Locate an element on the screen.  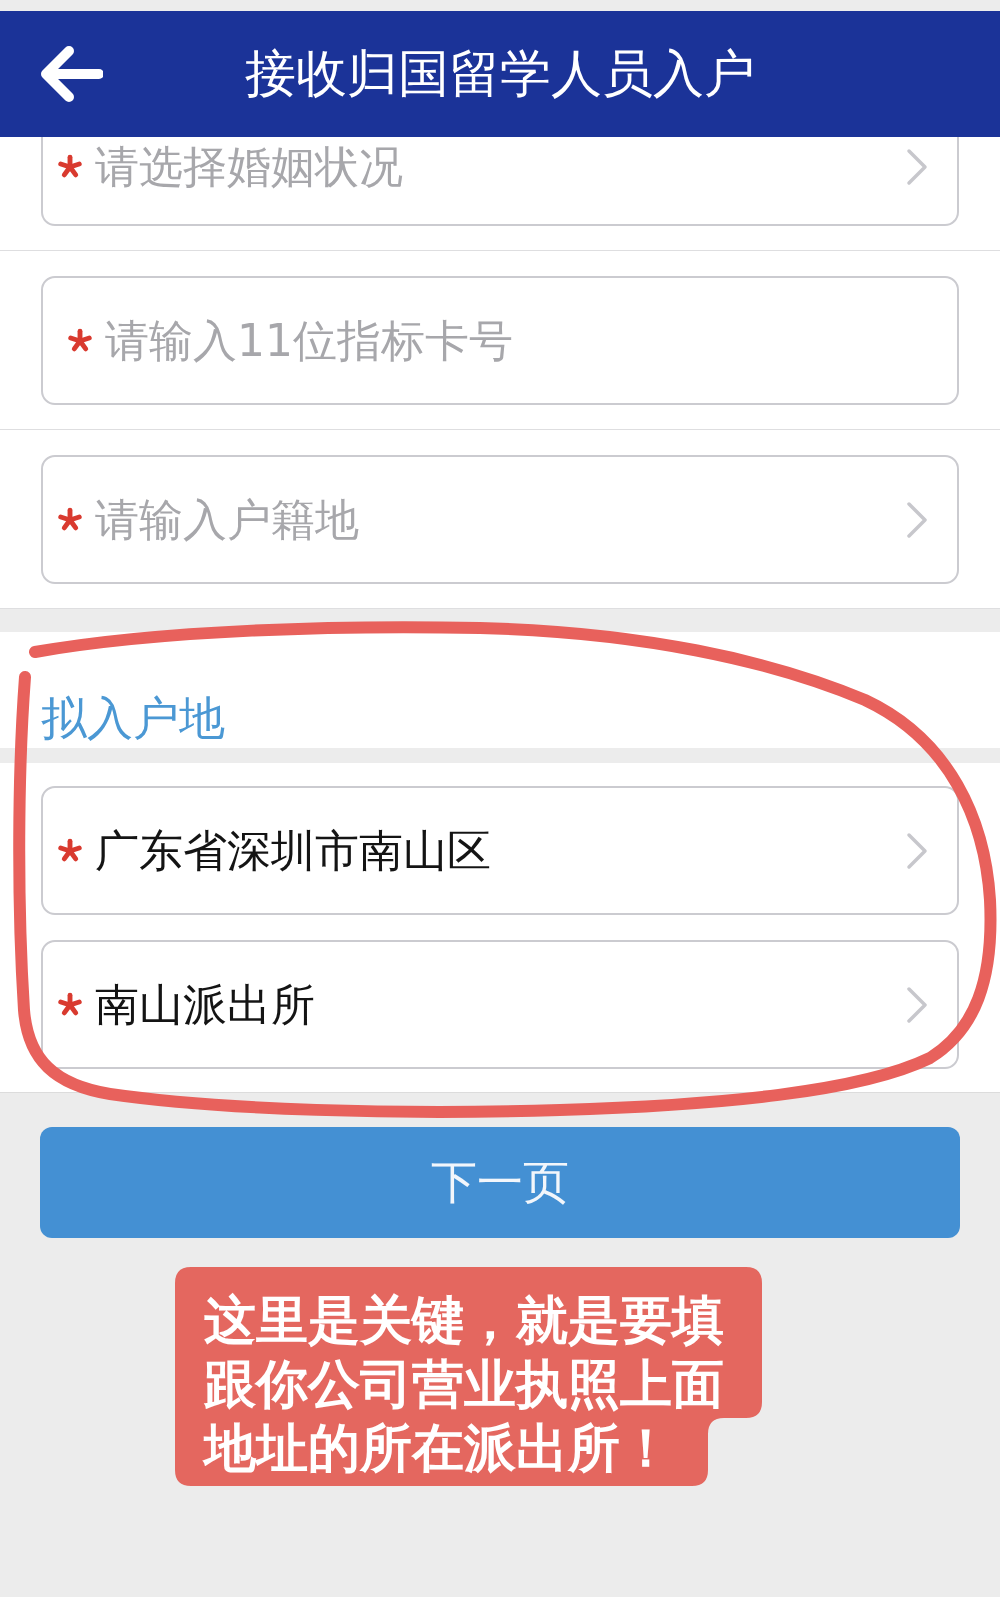
next-page-button: 下一页 is located at coordinates (500, 1182).